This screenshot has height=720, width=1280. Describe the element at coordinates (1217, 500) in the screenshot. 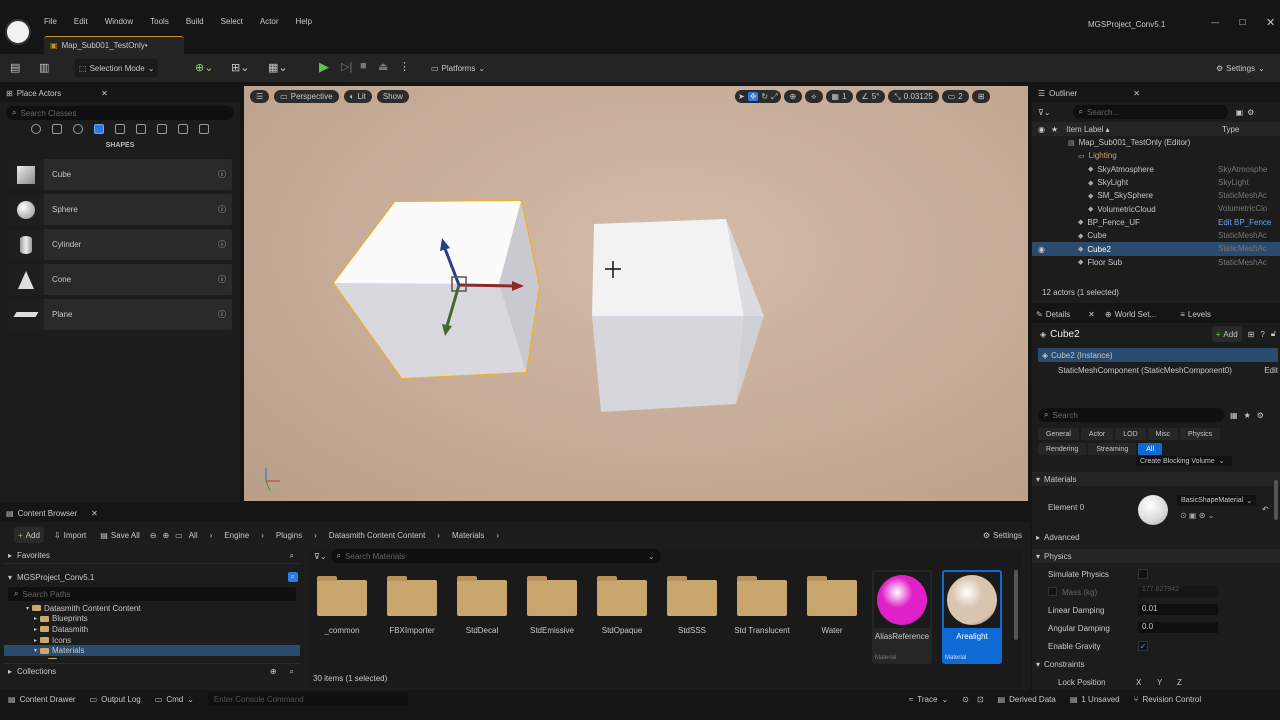

I see `material-selector: BasicShapeMaterial ⌄` at that location.